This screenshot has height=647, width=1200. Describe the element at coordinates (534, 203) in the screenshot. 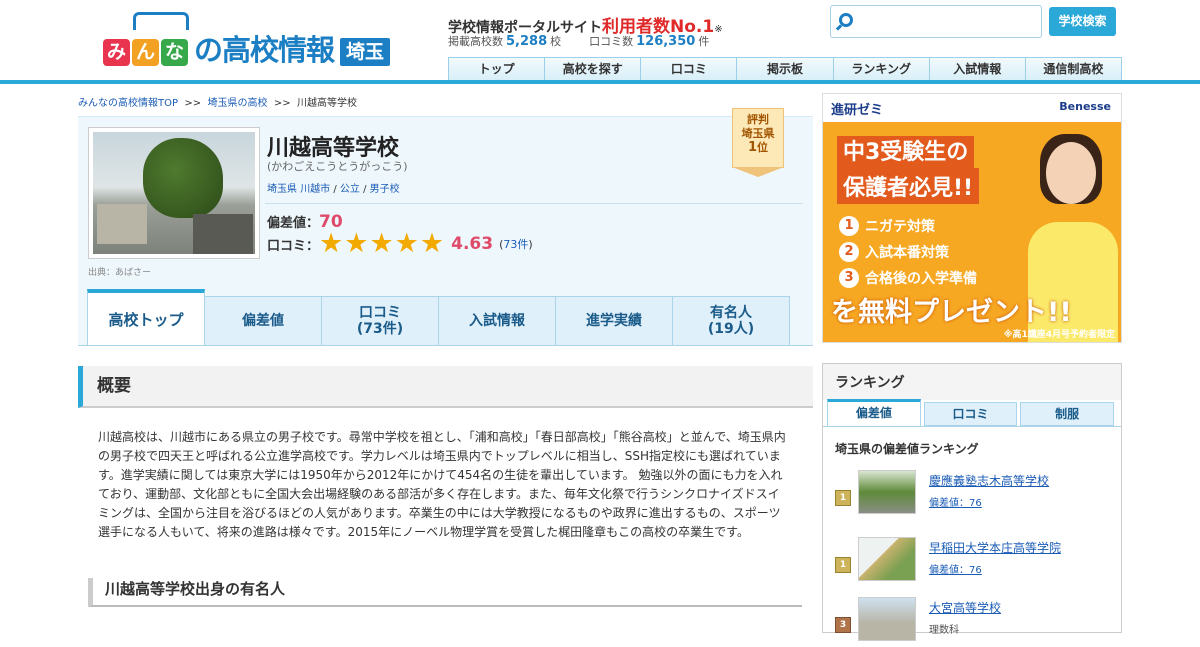

I see `divider` at that location.